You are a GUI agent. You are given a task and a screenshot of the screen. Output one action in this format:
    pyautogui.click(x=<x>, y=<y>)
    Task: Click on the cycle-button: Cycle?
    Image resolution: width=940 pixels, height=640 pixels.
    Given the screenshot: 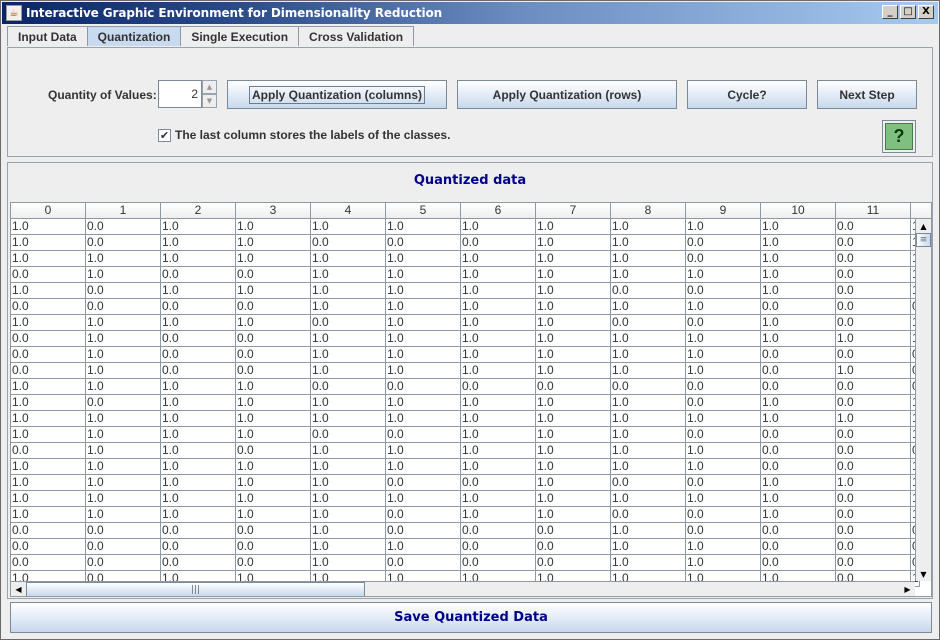 What is the action you would take?
    pyautogui.click(x=747, y=94)
    